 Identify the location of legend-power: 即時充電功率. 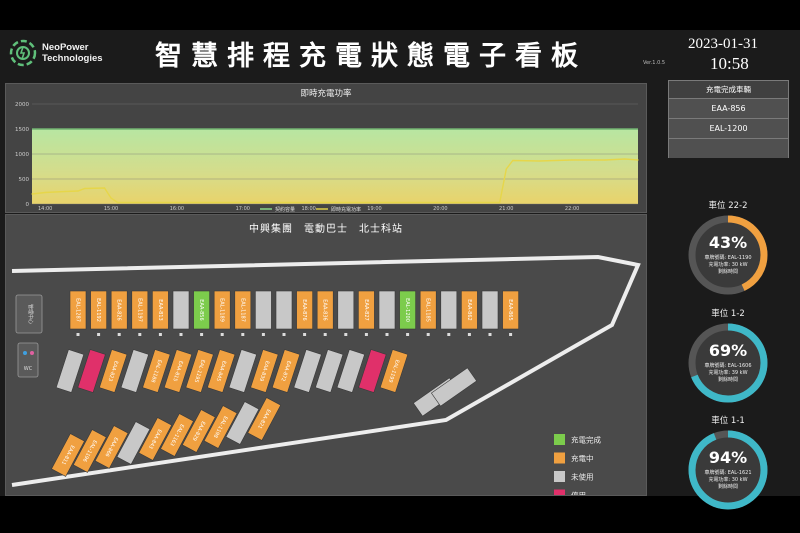
(346, 209).